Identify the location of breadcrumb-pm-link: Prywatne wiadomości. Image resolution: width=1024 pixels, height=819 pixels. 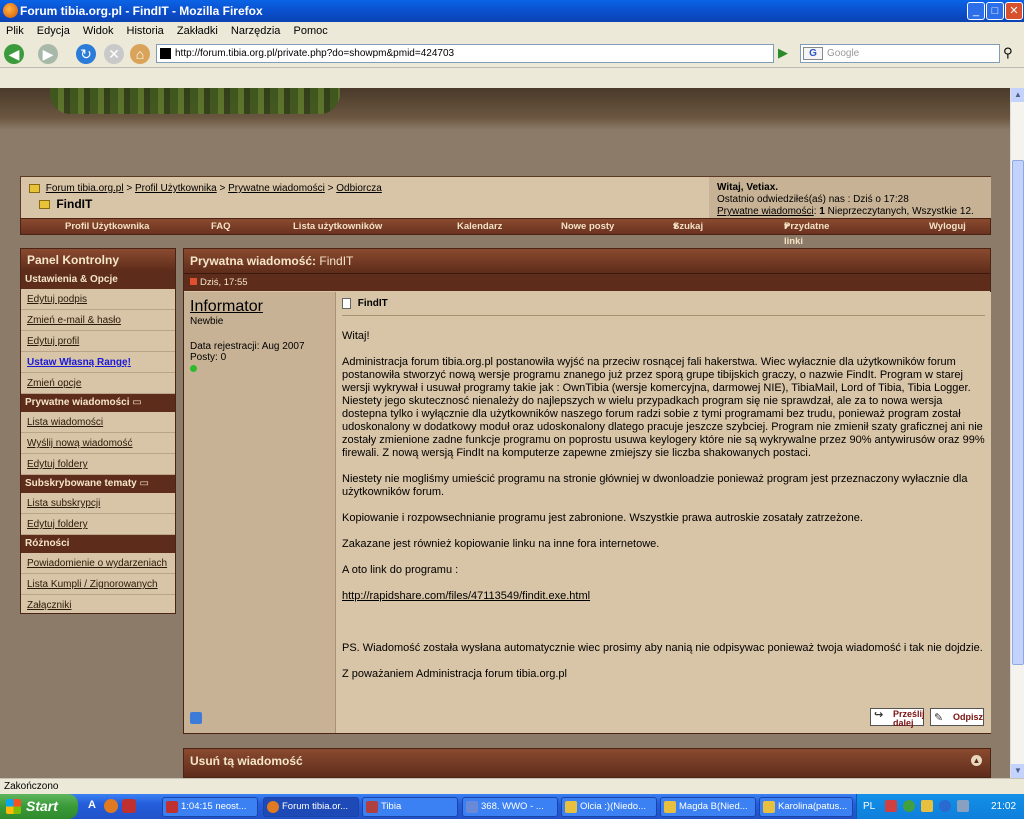
(276, 188).